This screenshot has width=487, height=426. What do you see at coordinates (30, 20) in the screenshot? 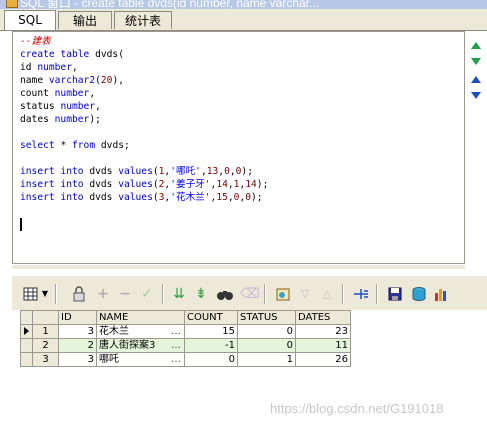
I see `tab-sql: SQL` at bounding box center [30, 20].